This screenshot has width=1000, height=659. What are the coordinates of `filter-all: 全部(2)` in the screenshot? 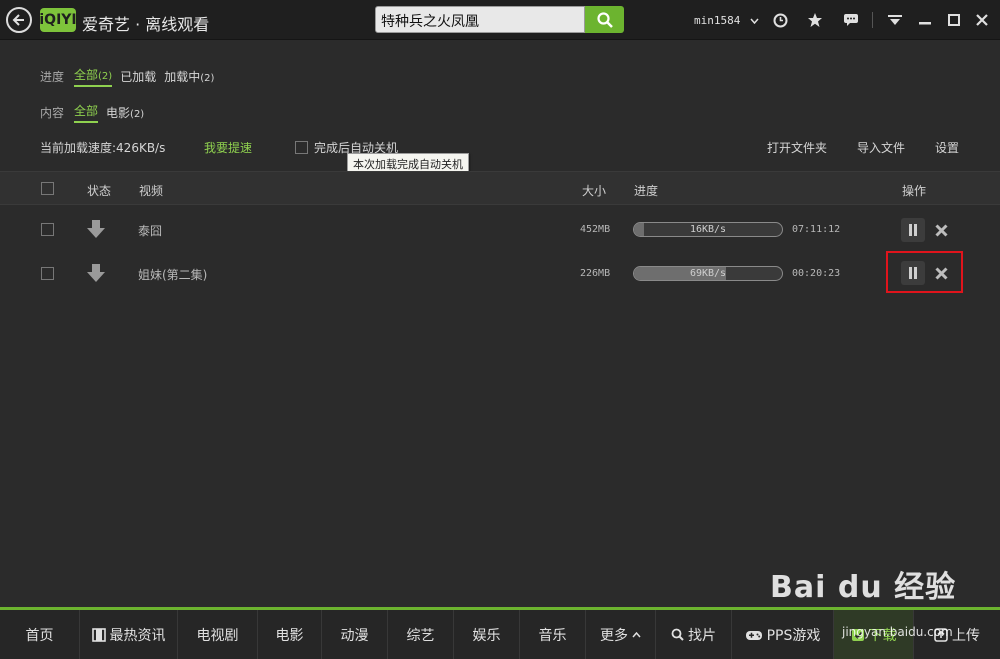 It's located at (93, 76).